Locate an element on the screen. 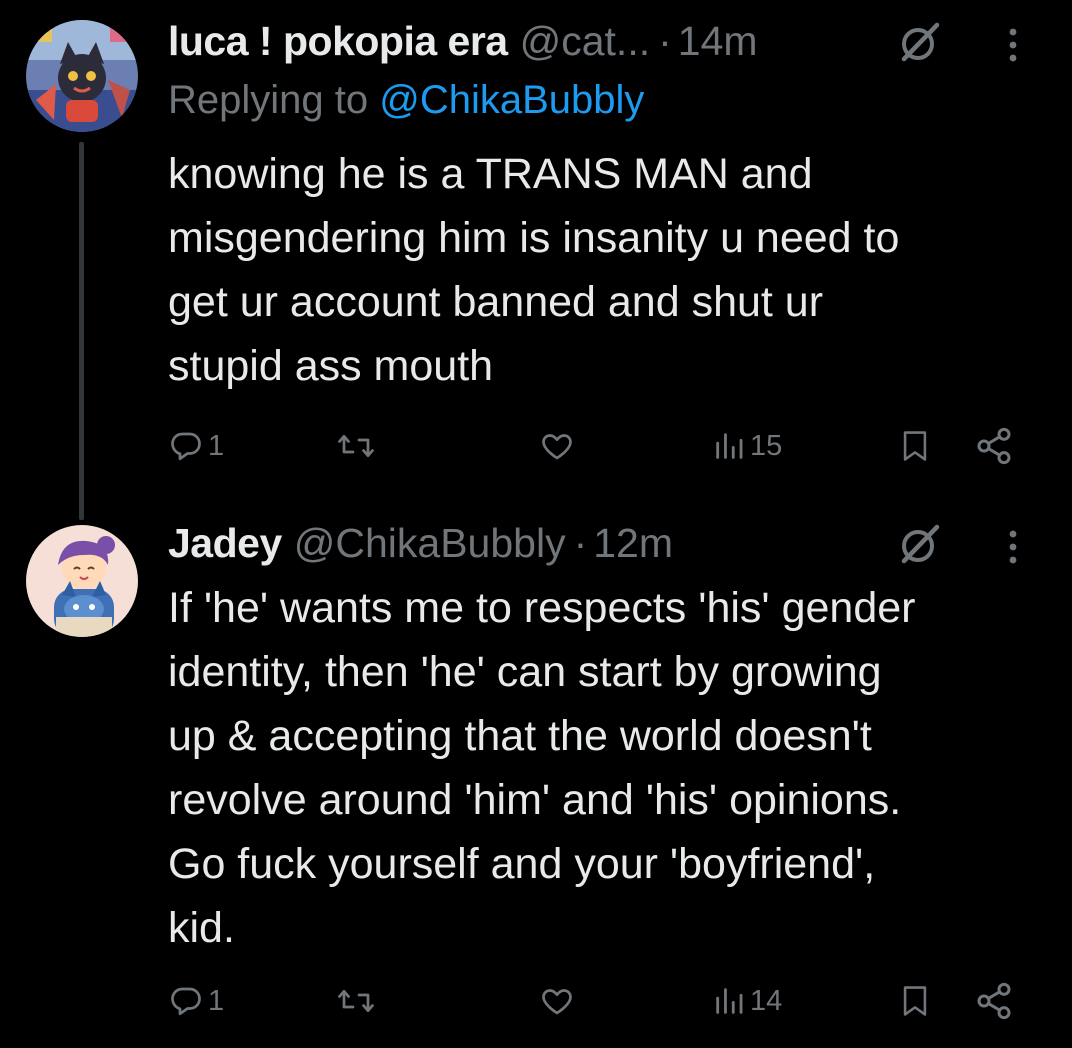  replying-to: Replying to @ChikaBubbly is located at coordinates (406, 100).